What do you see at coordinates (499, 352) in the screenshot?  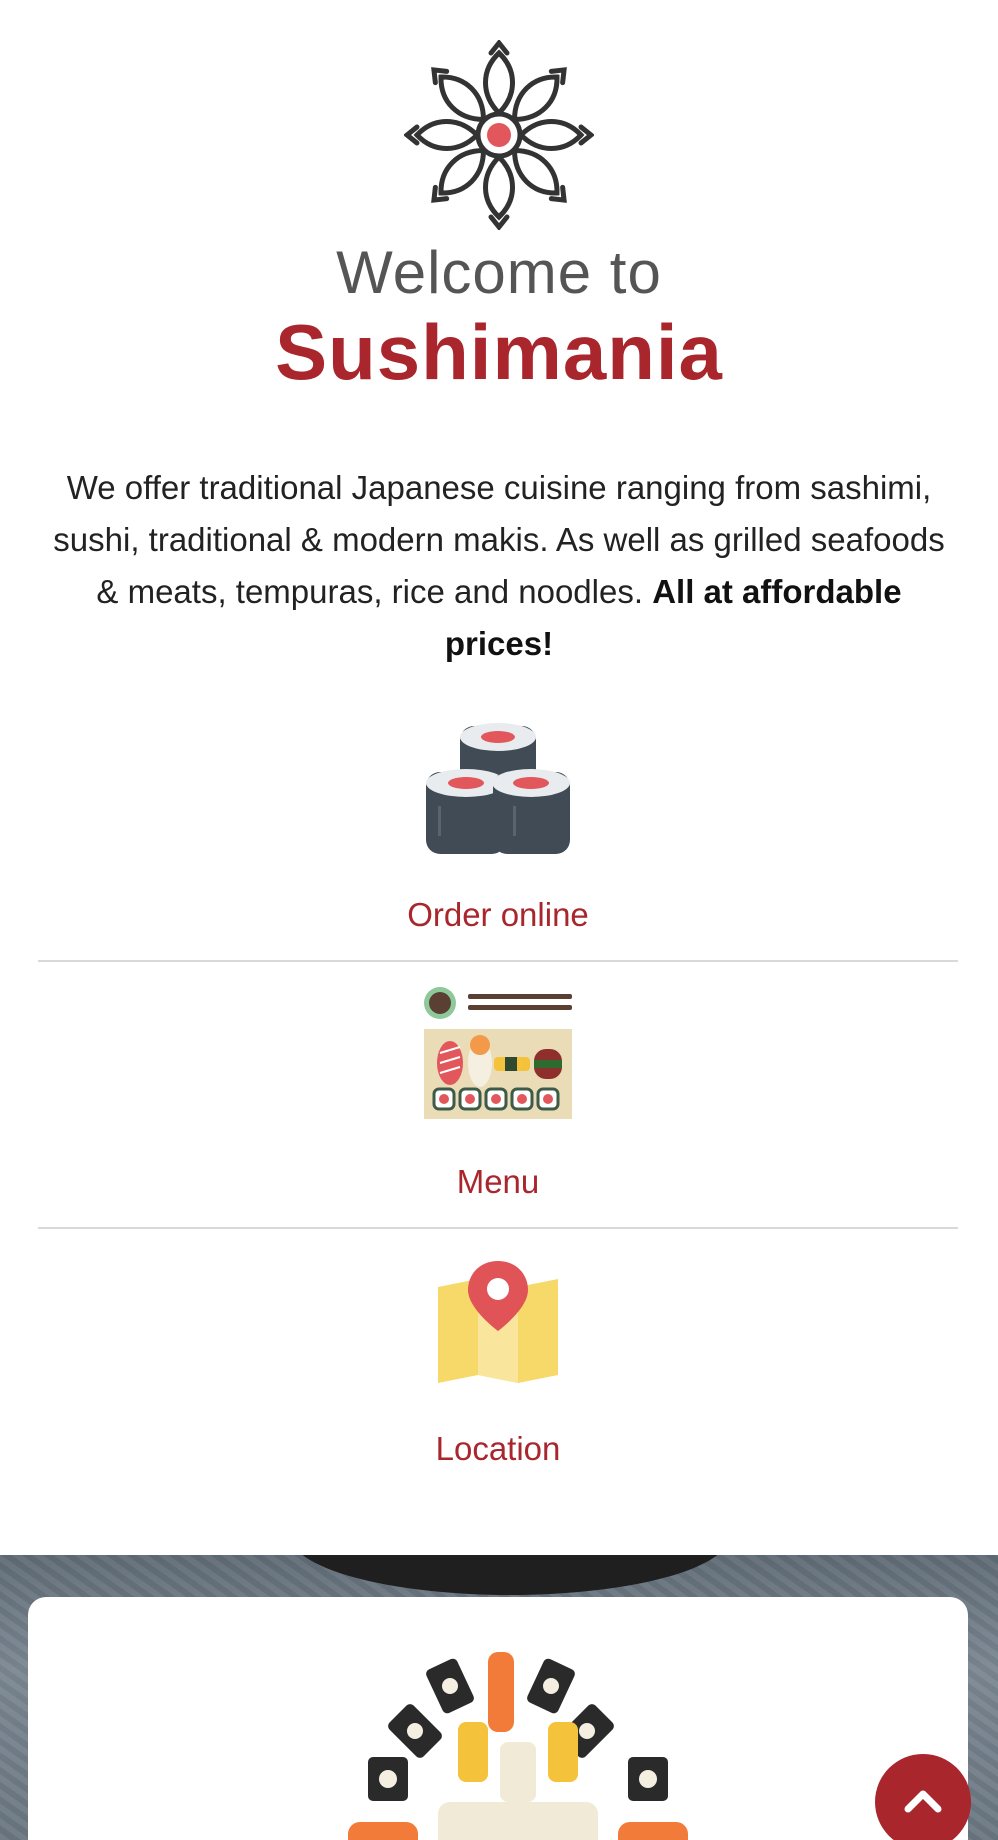 I see `brand-name: Sushimania` at bounding box center [499, 352].